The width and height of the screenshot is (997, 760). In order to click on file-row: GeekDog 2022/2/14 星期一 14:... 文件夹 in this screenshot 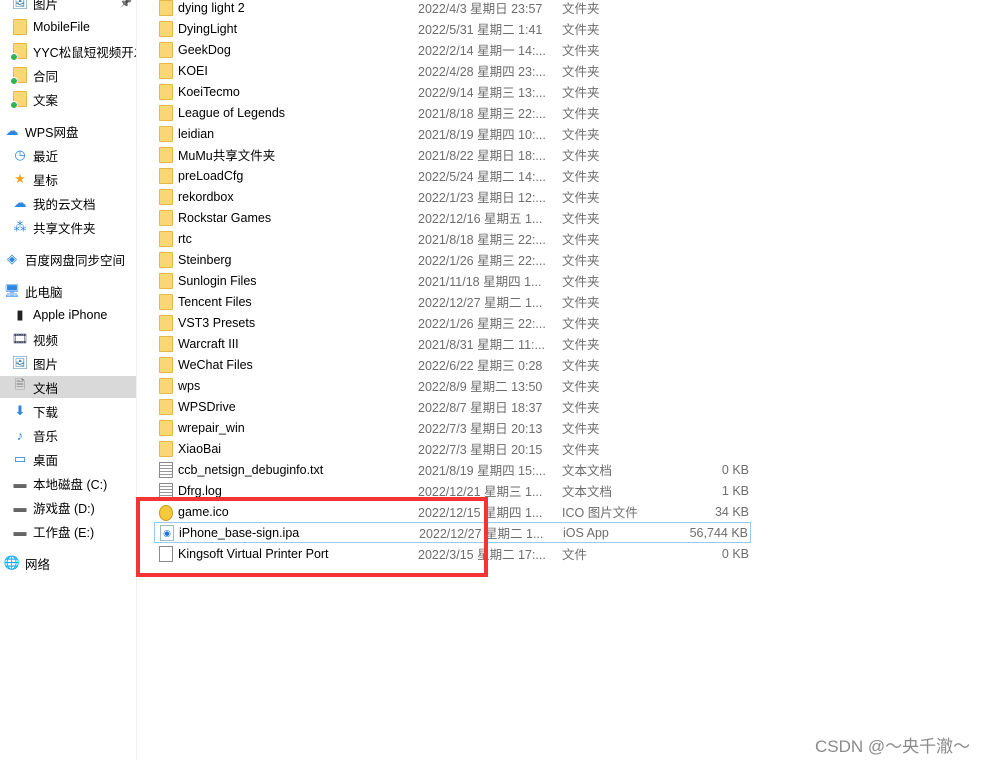, I will do `click(452, 49)`.